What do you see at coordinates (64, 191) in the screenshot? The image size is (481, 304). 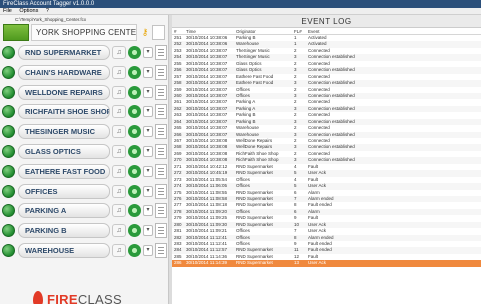 I see `zone-name: OFFICES` at bounding box center [64, 191].